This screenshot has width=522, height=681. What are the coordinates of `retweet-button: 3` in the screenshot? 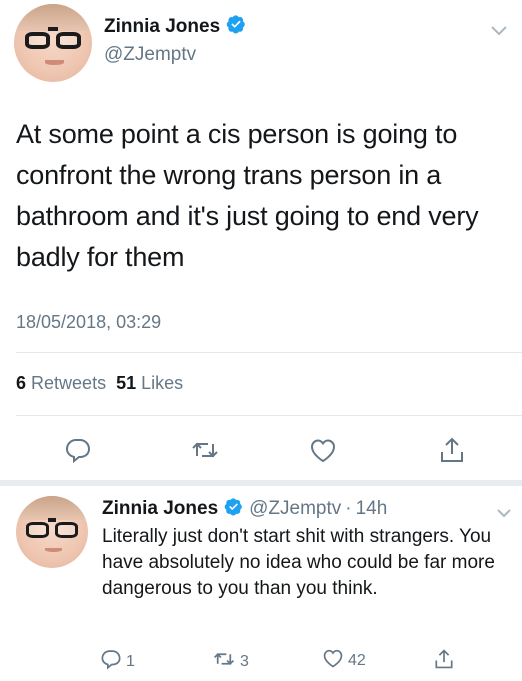 It's located at (230, 661).